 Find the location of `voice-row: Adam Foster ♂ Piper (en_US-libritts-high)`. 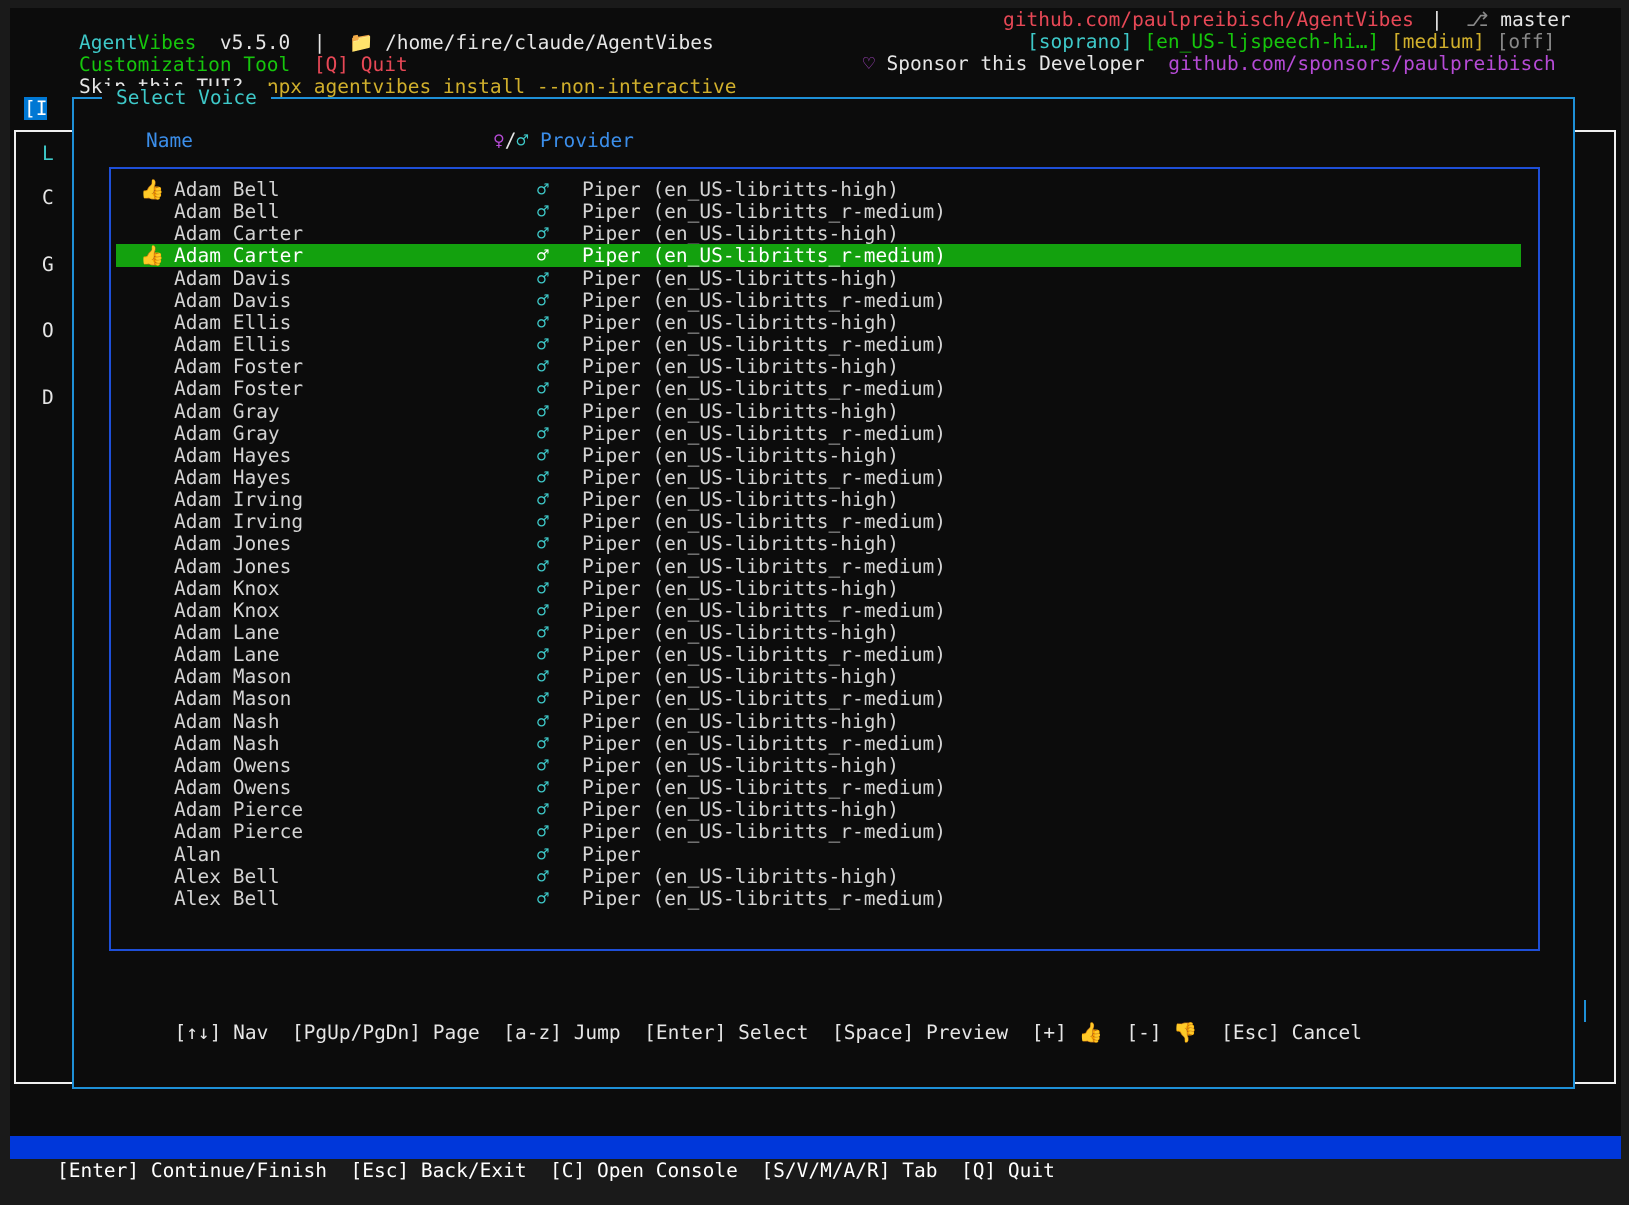

voice-row: Adam Foster ♂ Piper (en_US-libritts-high) is located at coordinates (818, 366).